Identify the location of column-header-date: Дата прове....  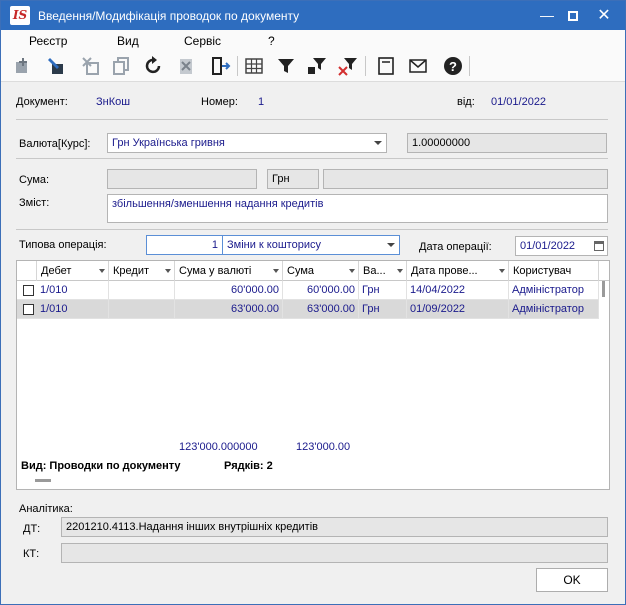
(458, 271).